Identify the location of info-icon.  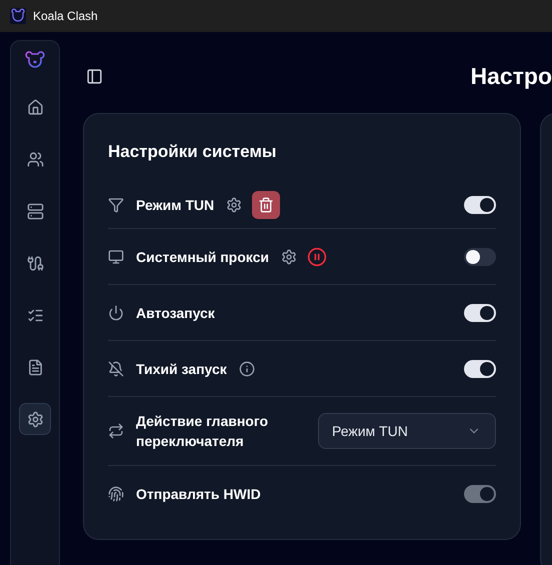
(246, 368).